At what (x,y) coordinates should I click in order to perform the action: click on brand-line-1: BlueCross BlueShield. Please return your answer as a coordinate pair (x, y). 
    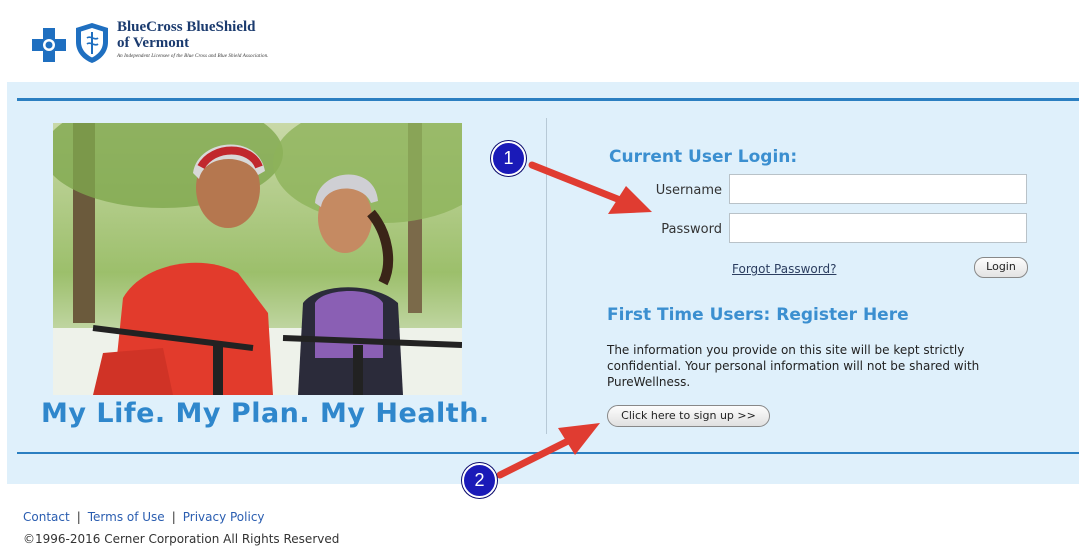
    Looking at the image, I should click on (186, 27).